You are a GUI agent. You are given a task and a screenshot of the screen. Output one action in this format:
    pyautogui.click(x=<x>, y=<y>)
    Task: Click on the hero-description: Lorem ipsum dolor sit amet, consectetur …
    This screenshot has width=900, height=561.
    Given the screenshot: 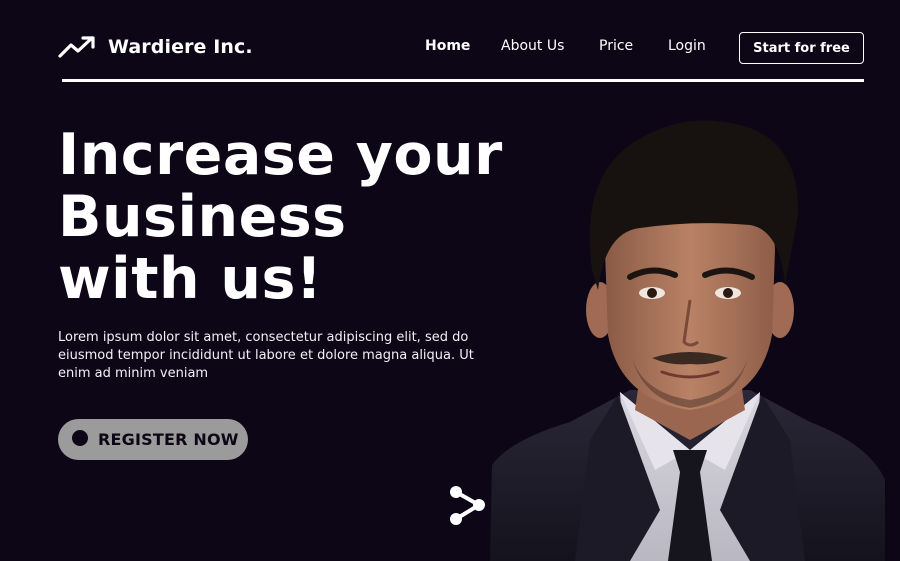 What is the action you would take?
    pyautogui.click(x=266, y=355)
    